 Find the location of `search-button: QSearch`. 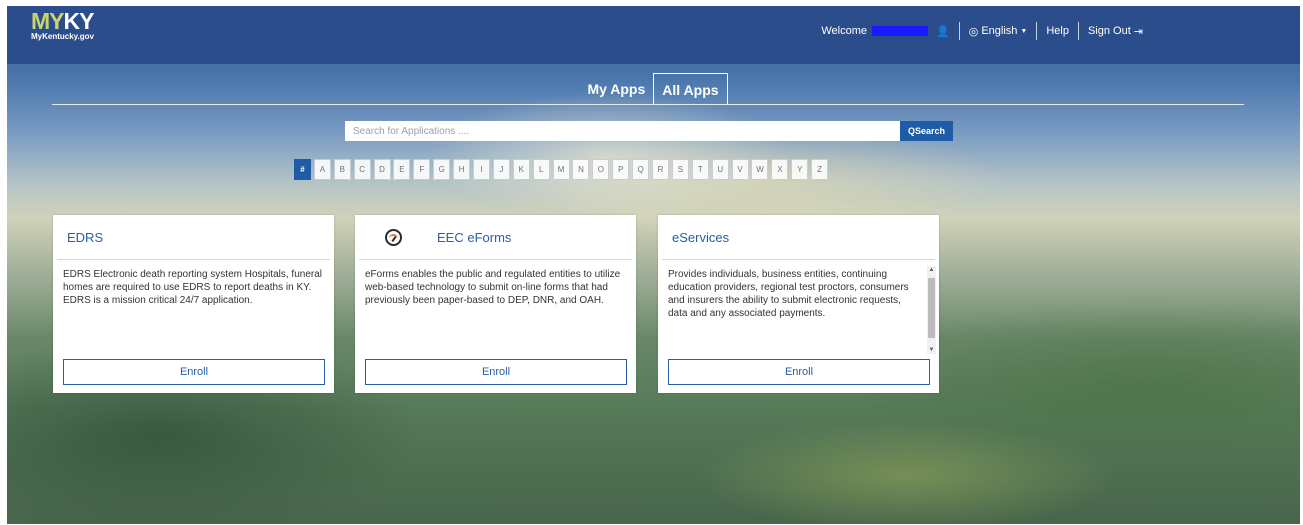

search-button: QSearch is located at coordinates (926, 131).